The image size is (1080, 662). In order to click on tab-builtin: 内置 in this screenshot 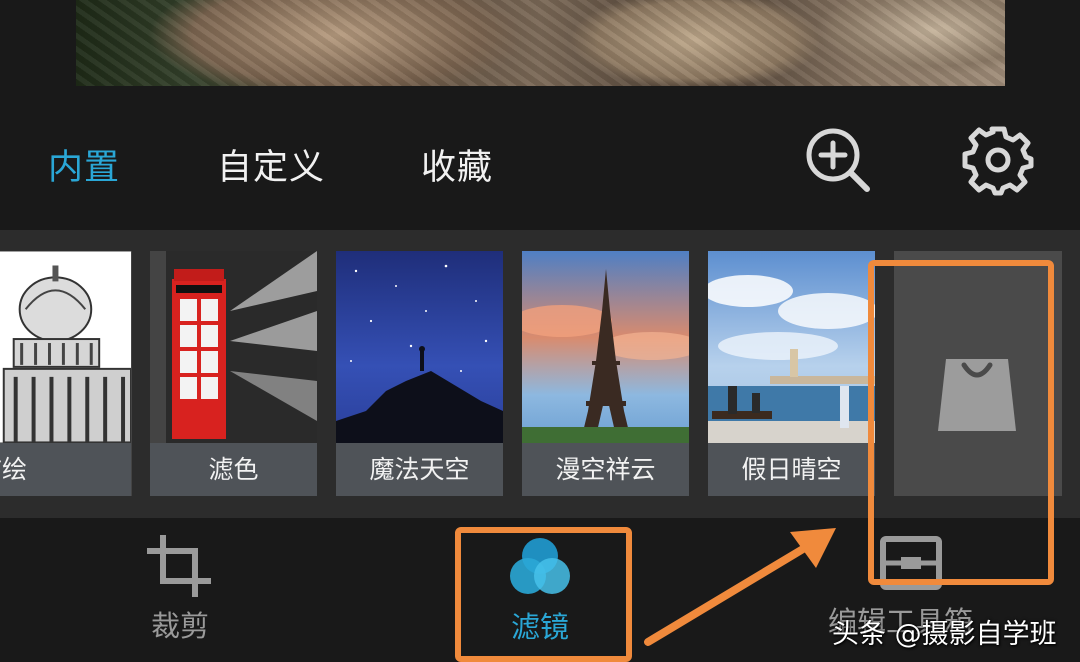, I will do `click(84, 164)`.